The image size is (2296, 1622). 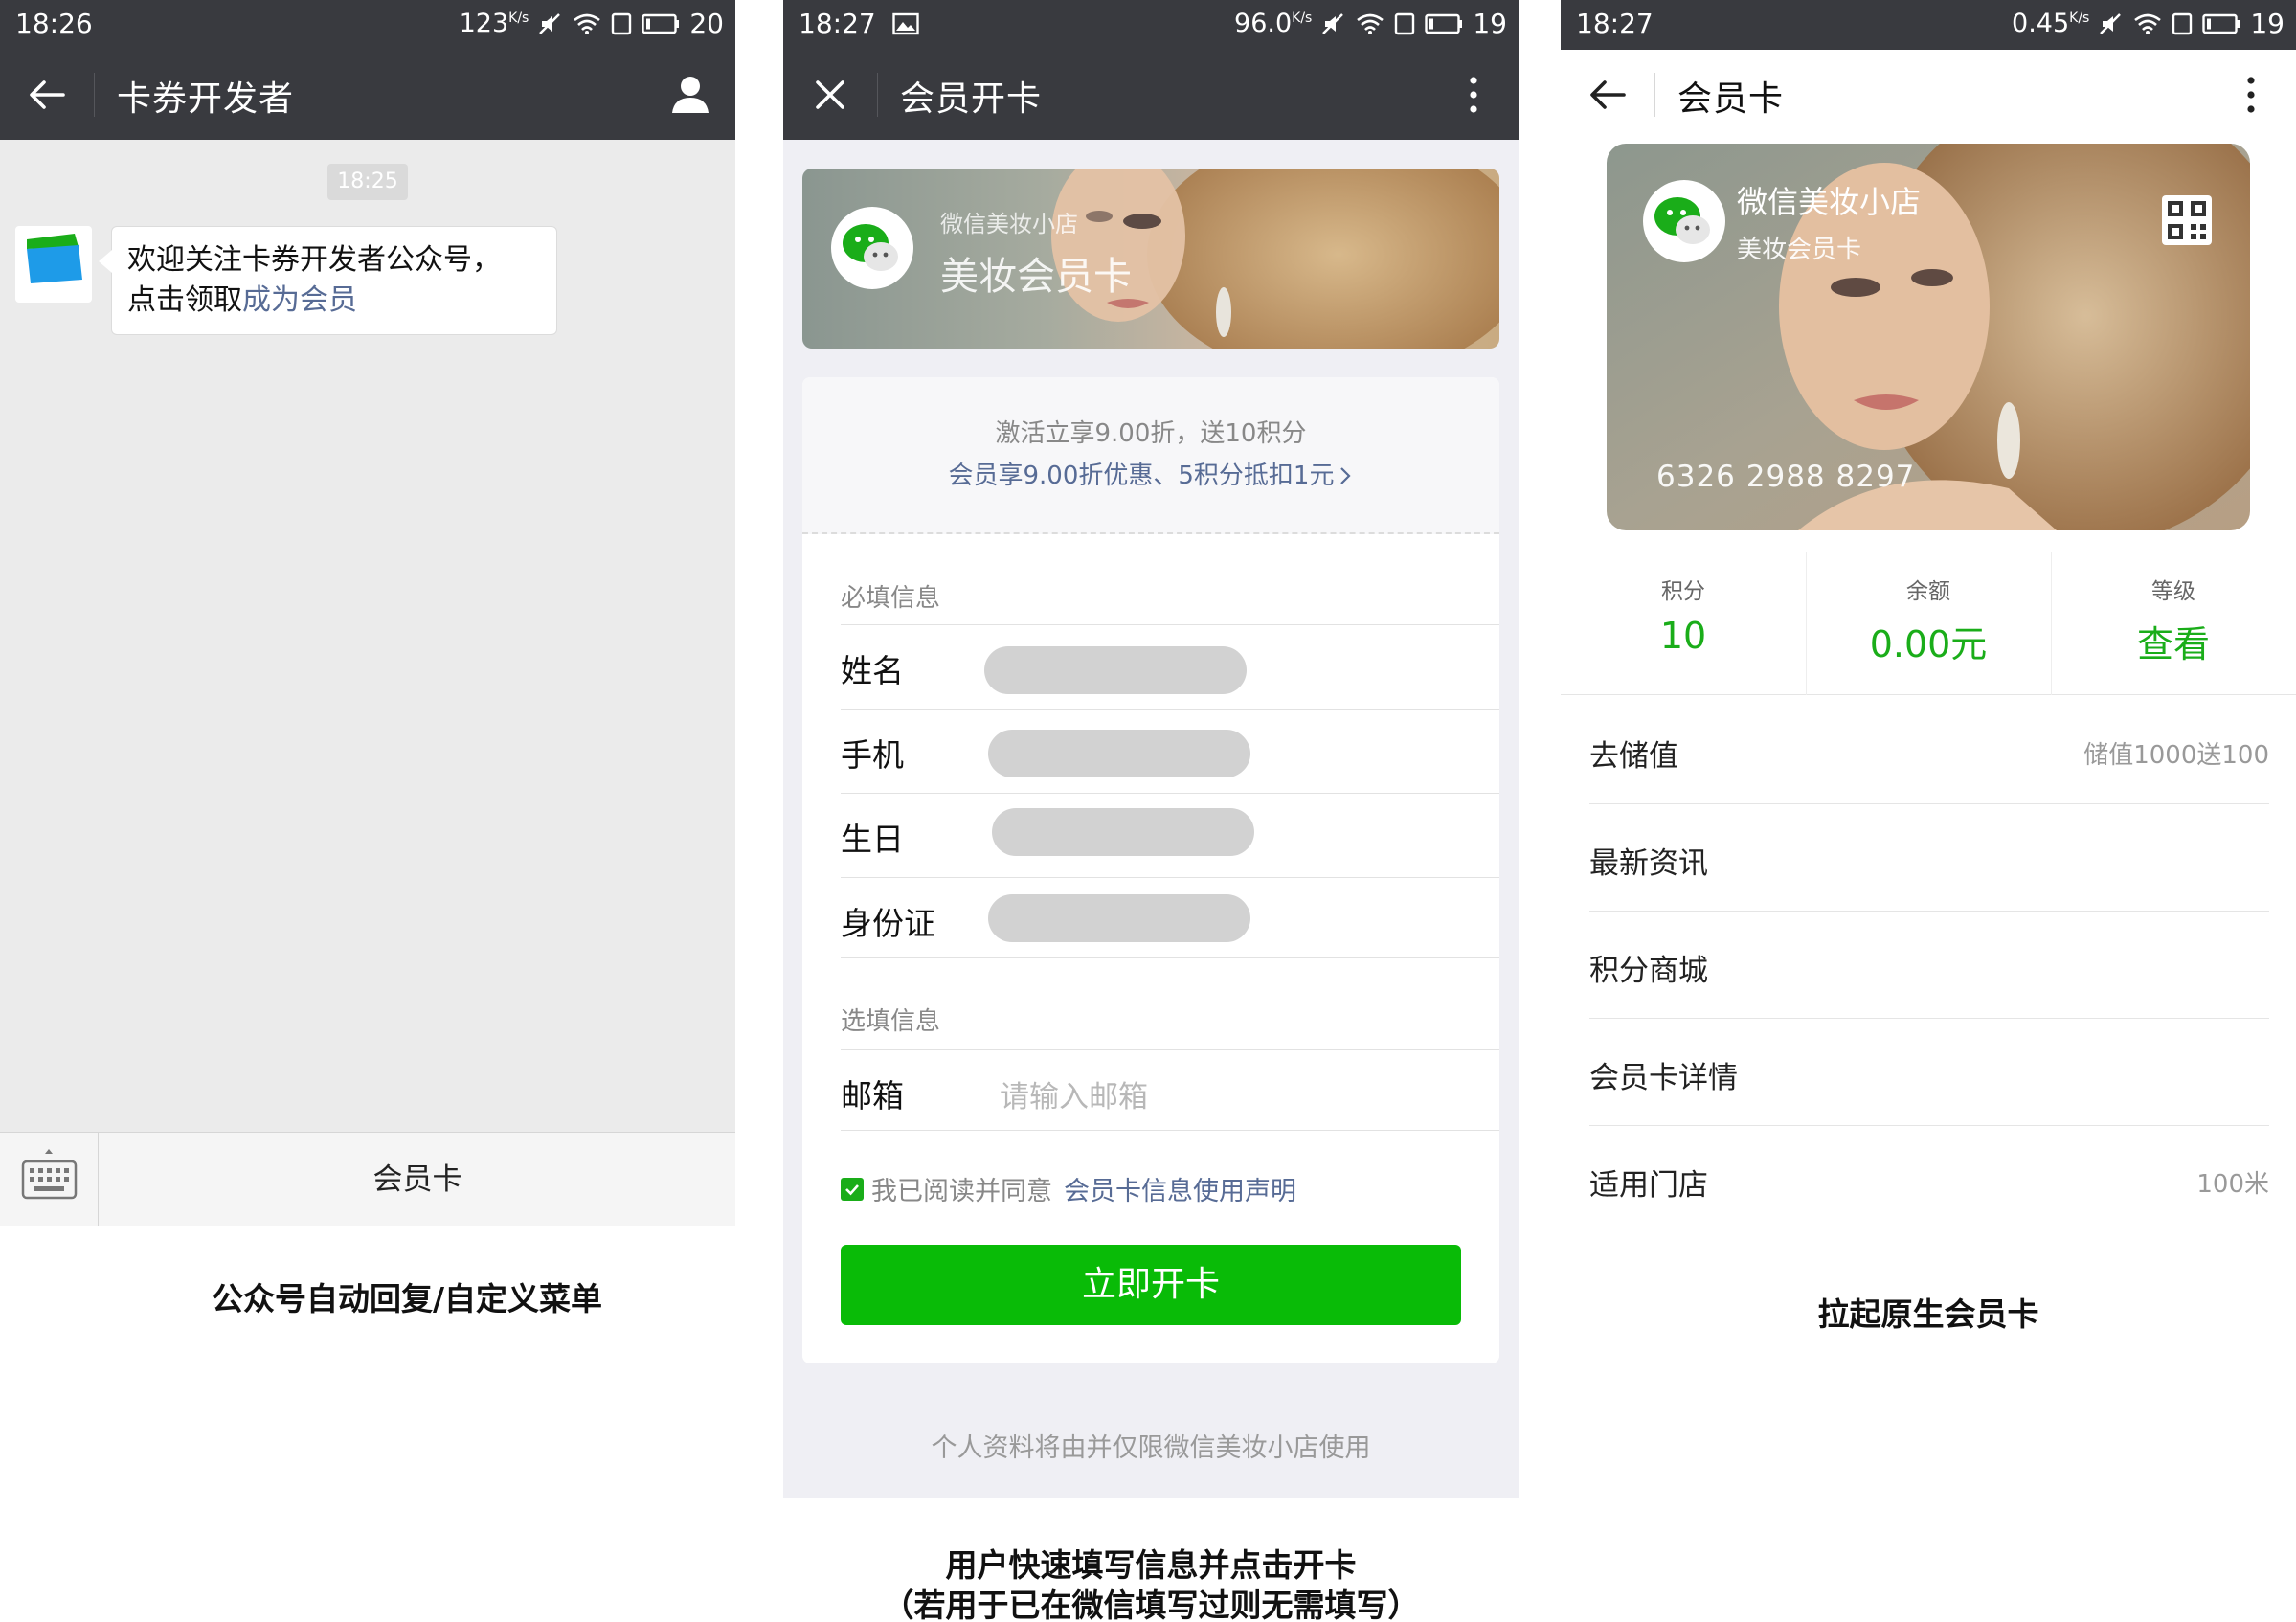 I want to click on stat-label: 余额, so click(x=1928, y=591).